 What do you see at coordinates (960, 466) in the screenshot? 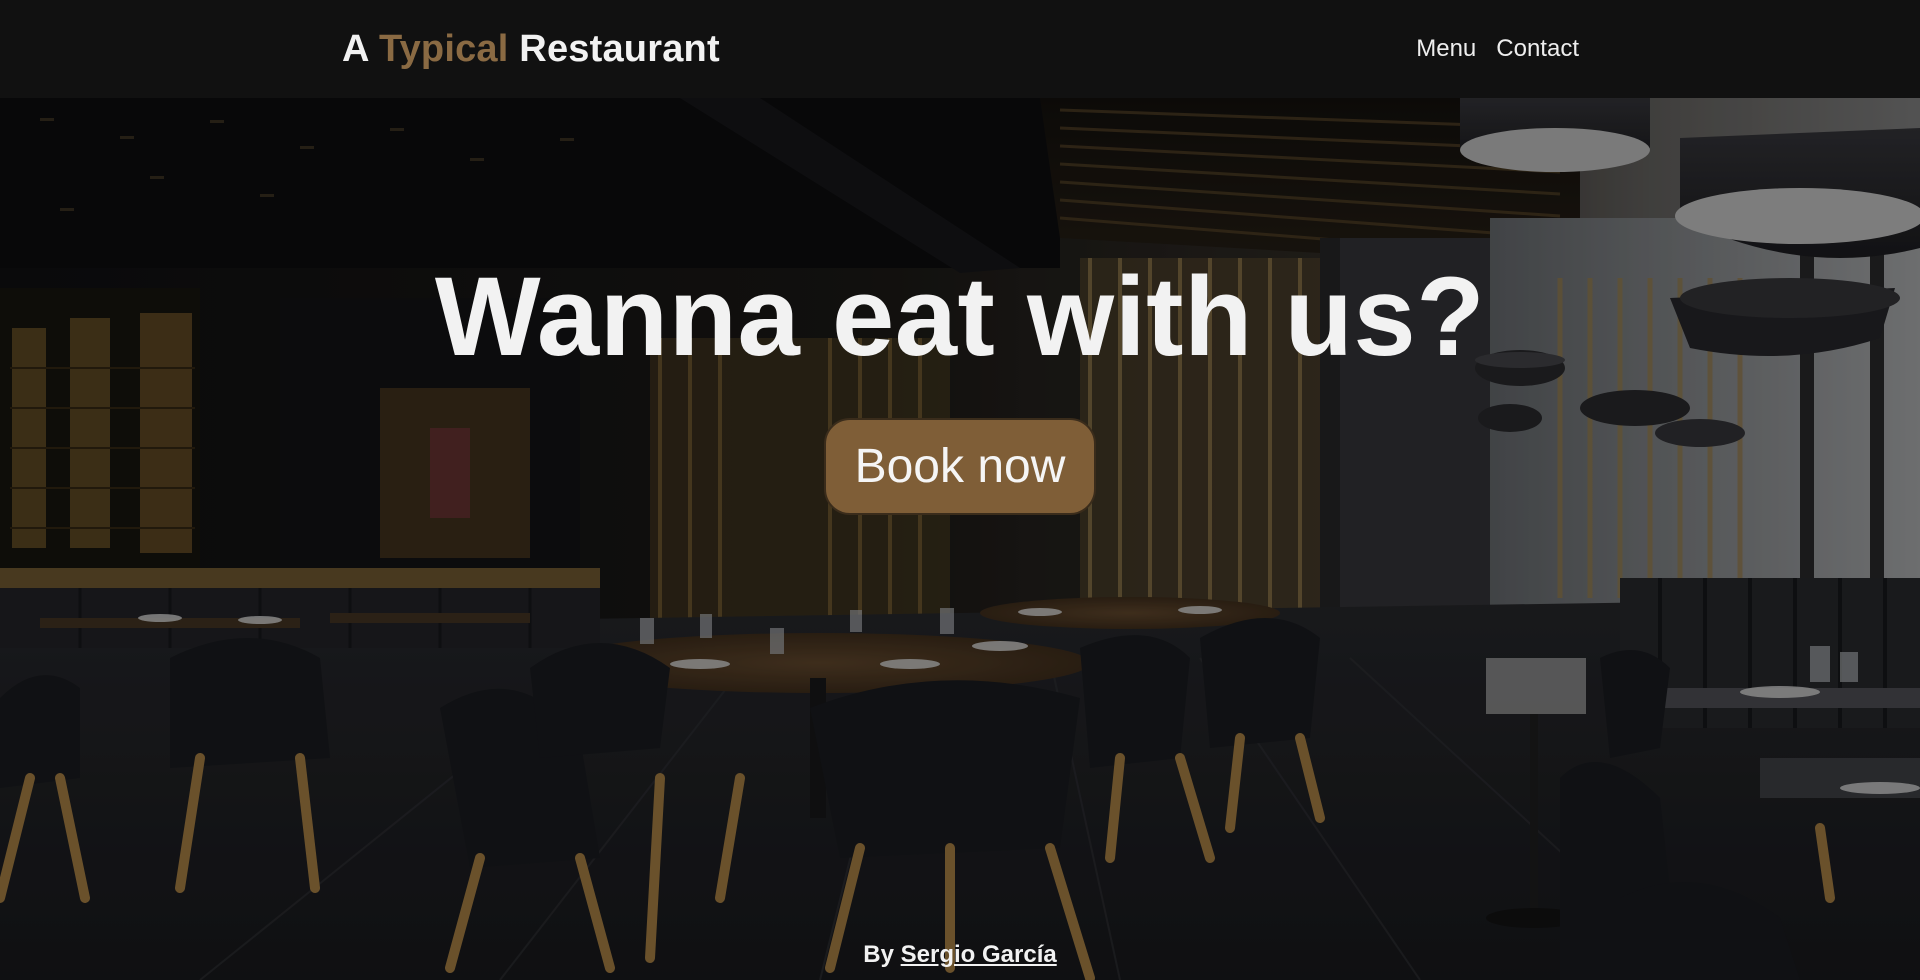
I see `book-now-button: Book now` at bounding box center [960, 466].